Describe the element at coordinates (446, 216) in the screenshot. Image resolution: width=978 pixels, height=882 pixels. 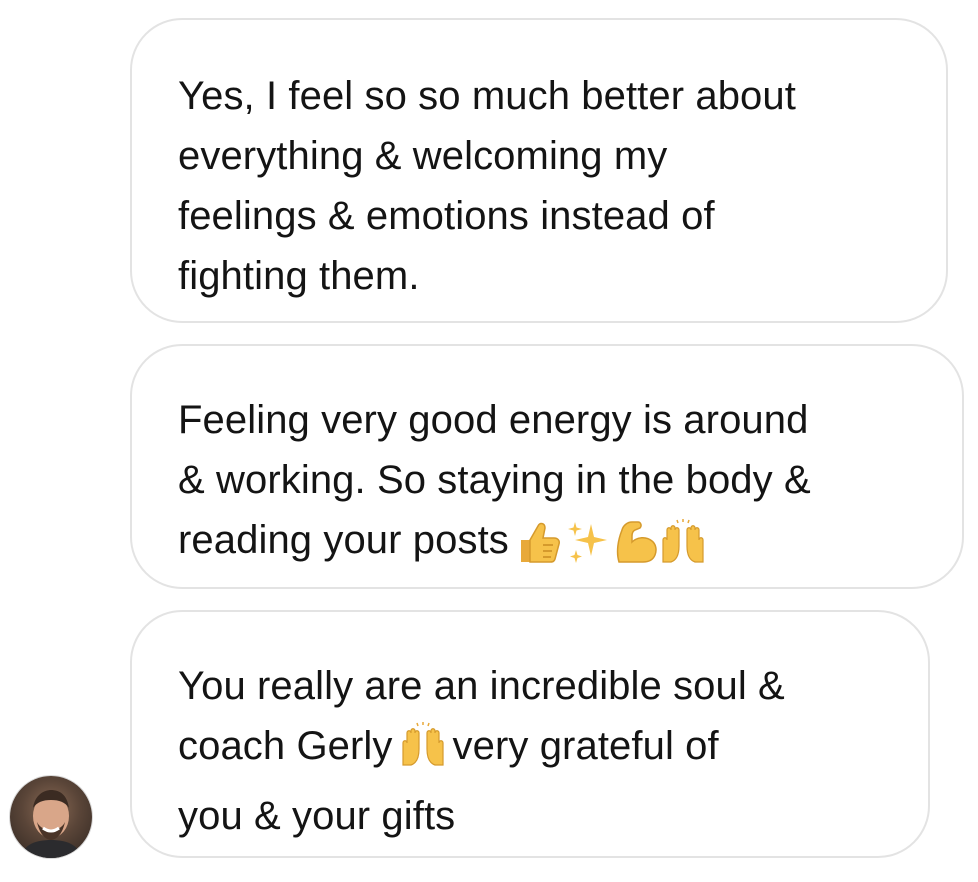
I see `message-1-line-3: feelings & emotions instead of` at that location.